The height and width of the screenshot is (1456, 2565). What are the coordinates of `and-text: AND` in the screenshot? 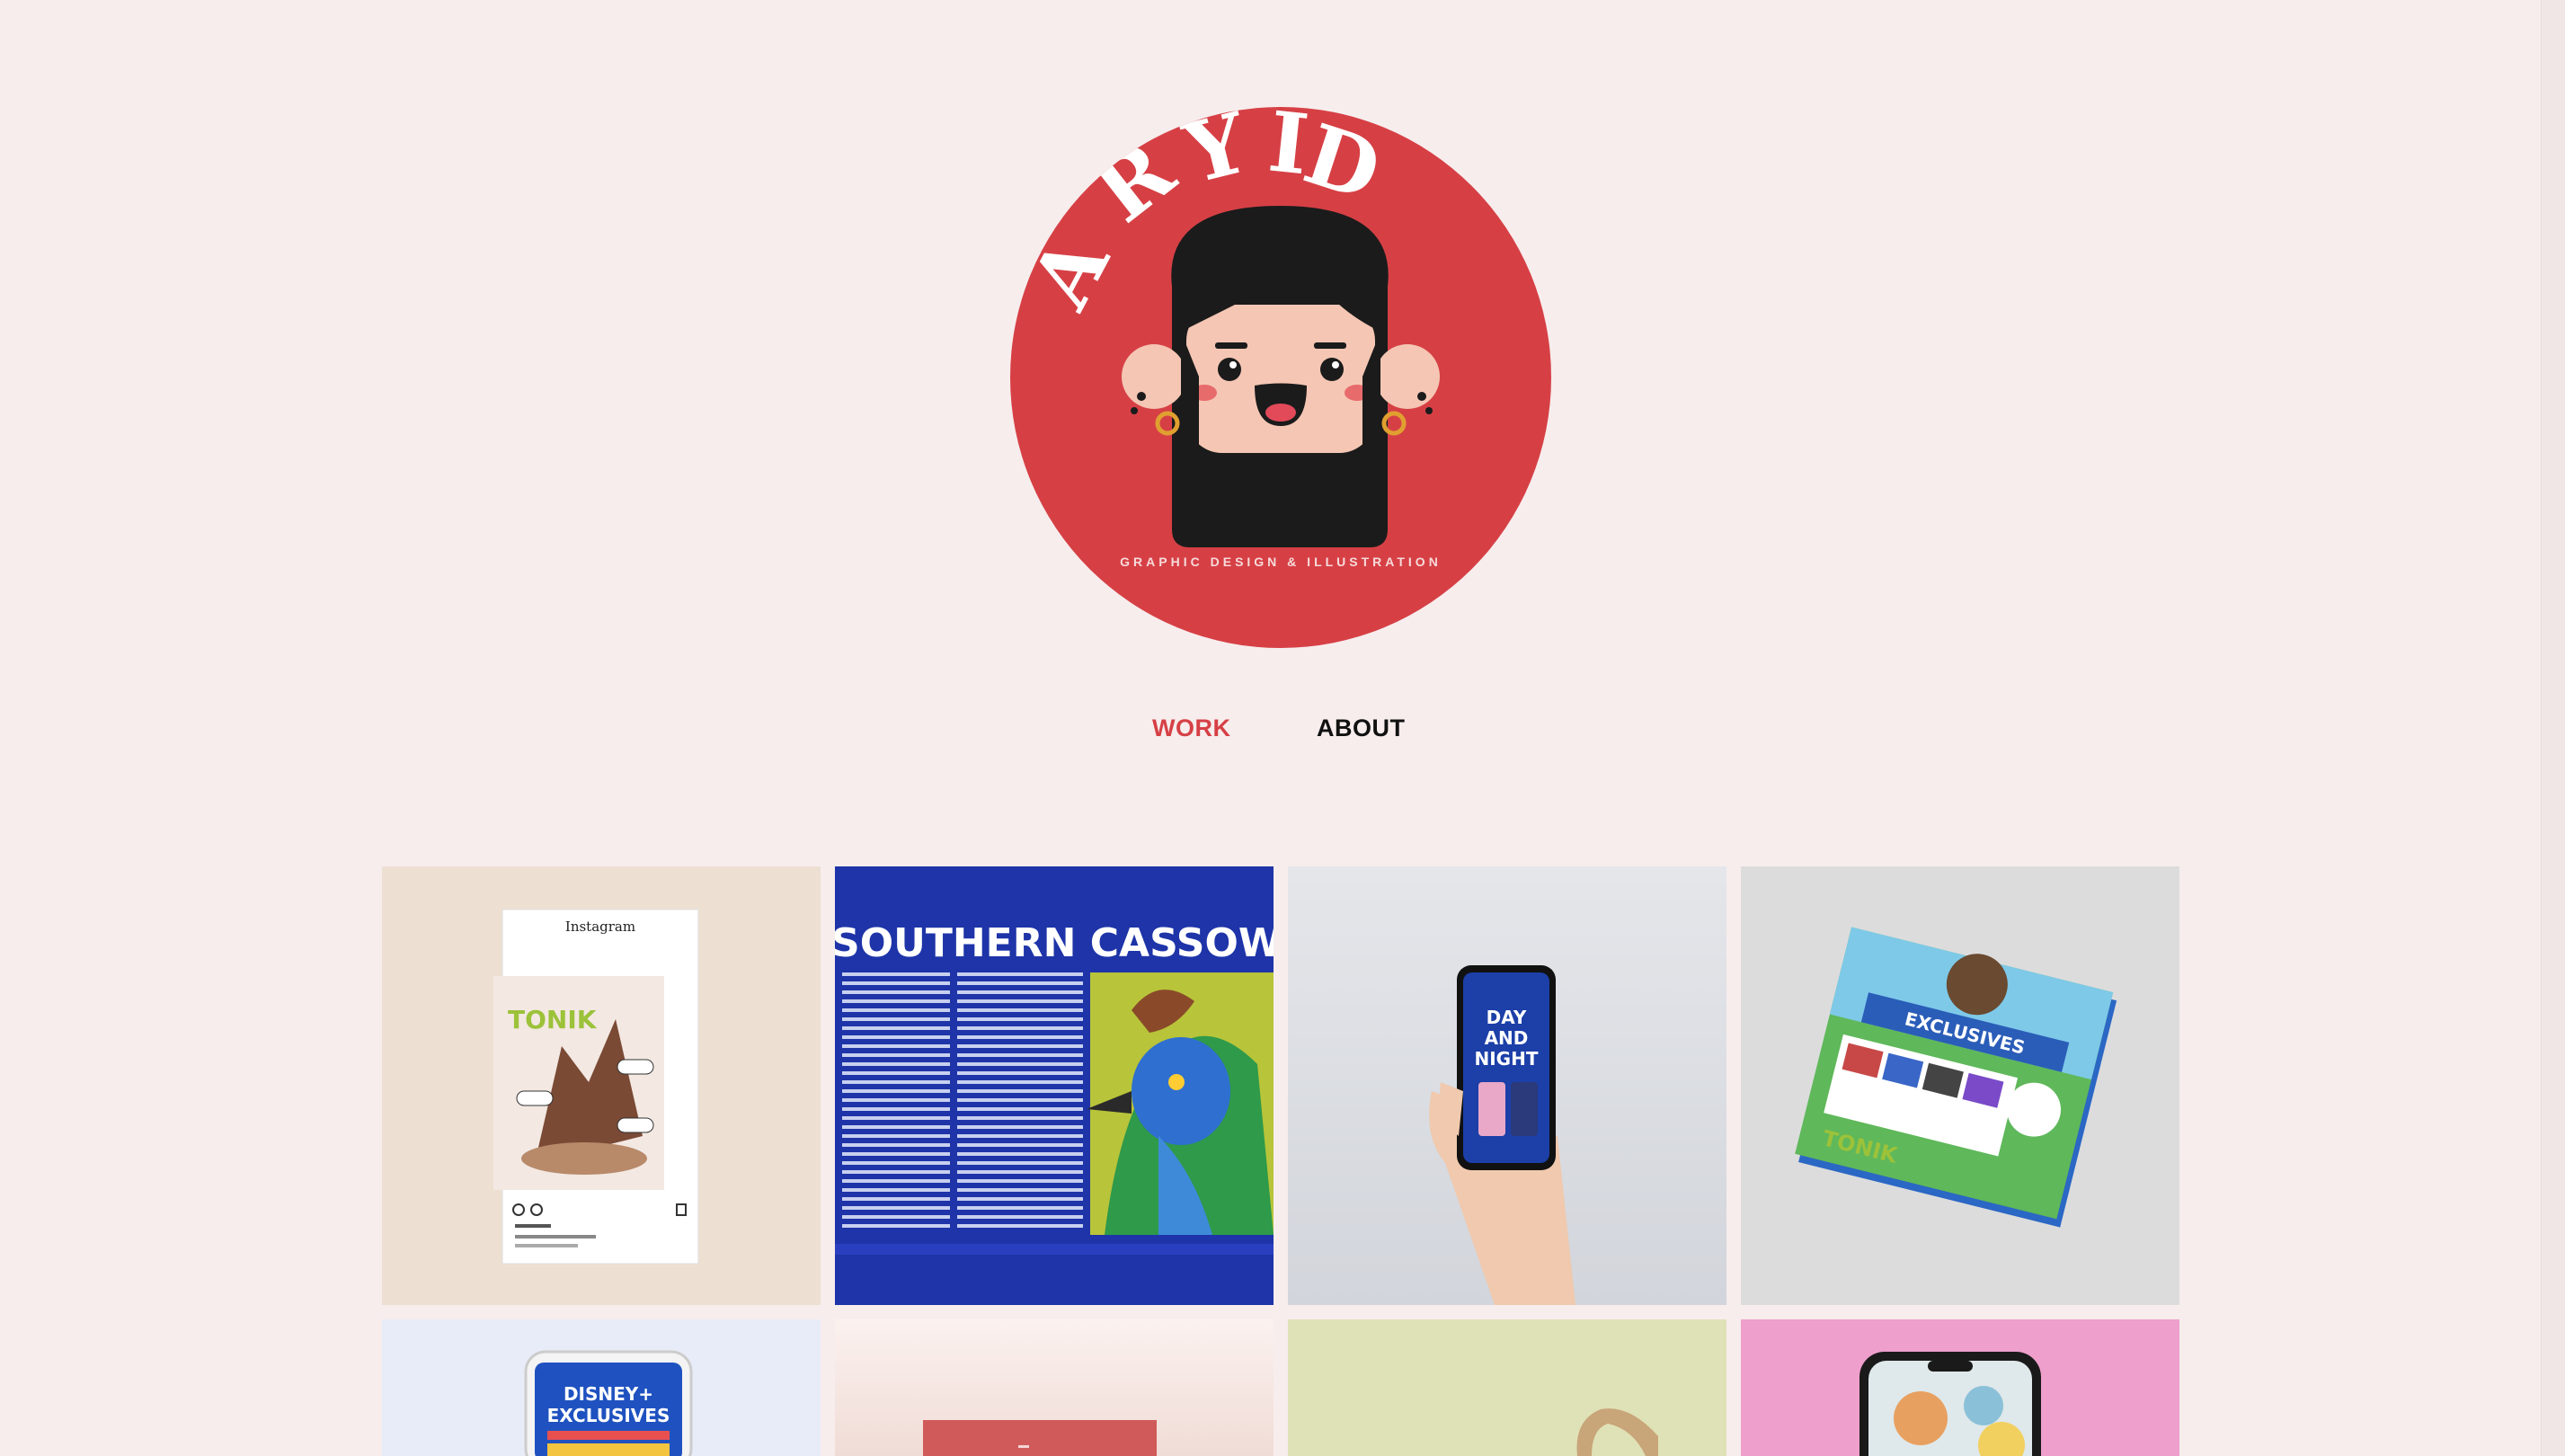 It's located at (1507, 1038).